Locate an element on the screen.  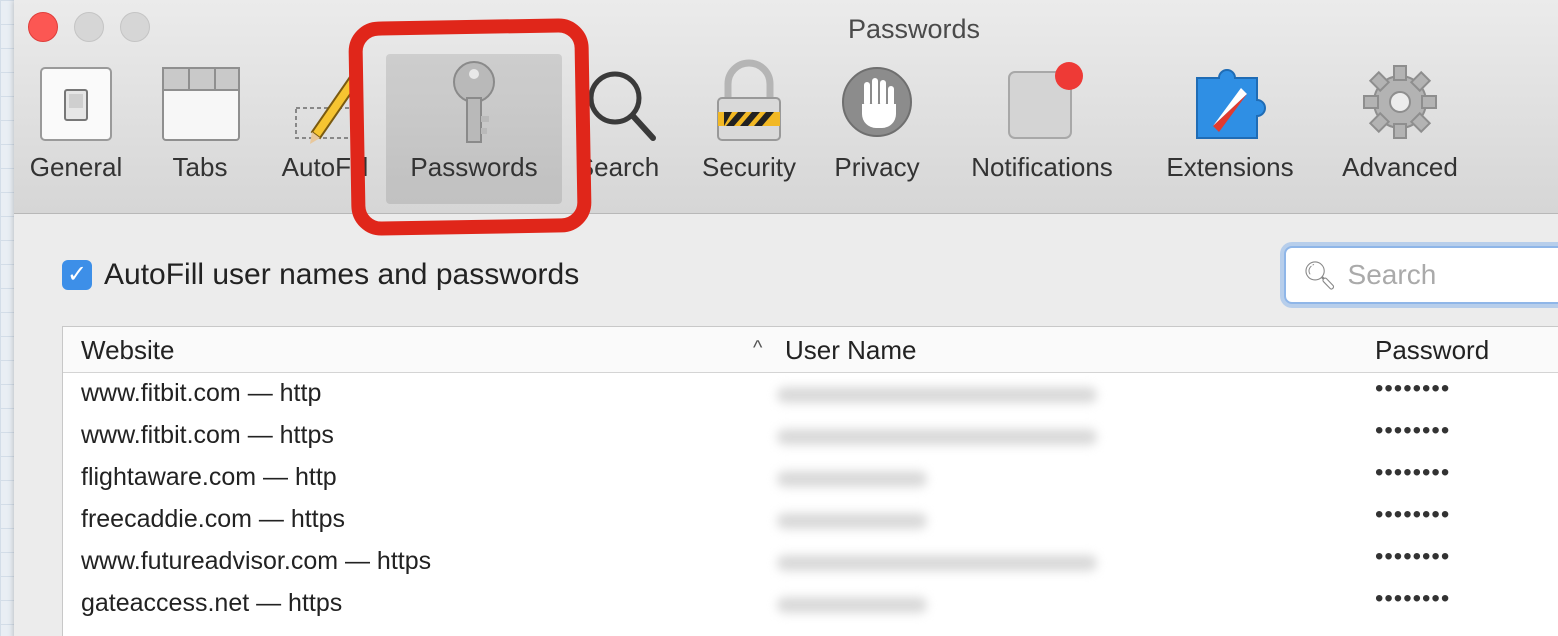
autofill-option: ✓ AutoFill user names and passwords is located at coordinates (320, 275).